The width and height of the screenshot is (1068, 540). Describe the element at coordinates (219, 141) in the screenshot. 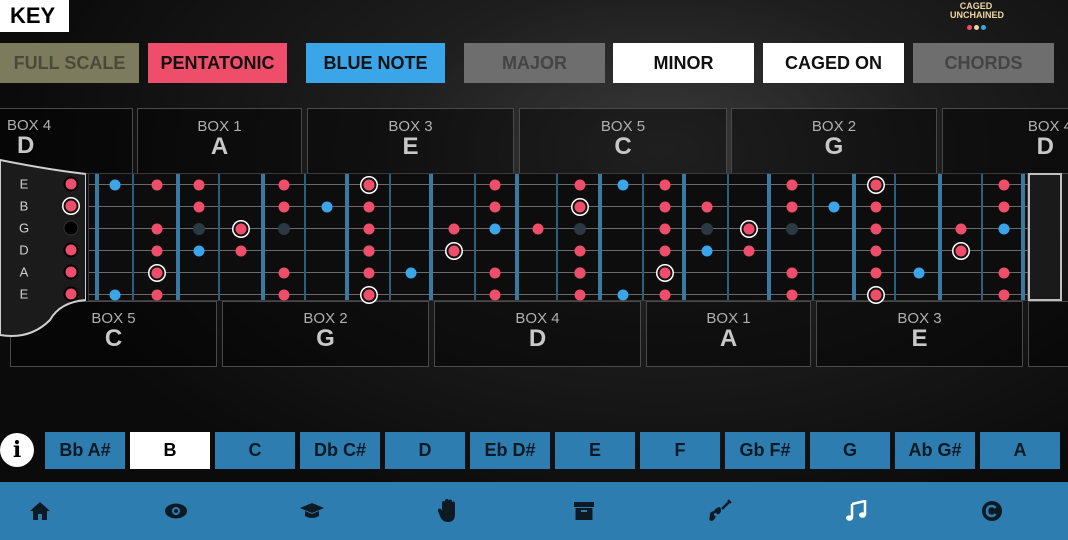

I see `caged-box-top: BOX 1A` at that location.